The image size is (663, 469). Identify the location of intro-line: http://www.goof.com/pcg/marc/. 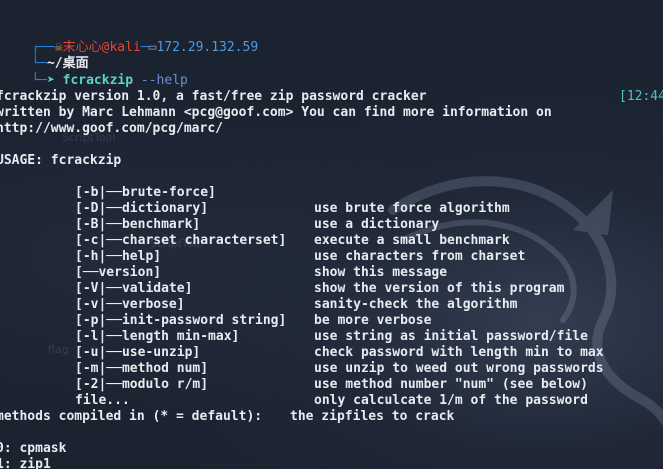
(111, 128).